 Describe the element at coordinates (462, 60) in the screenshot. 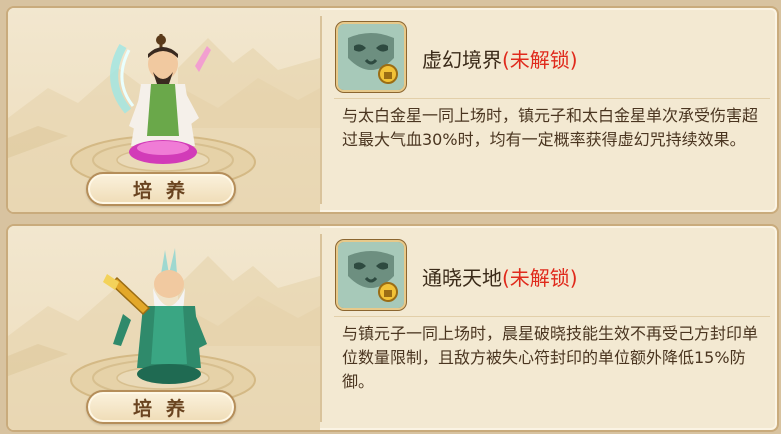

I see `skill-name: 虚幻境界` at that location.